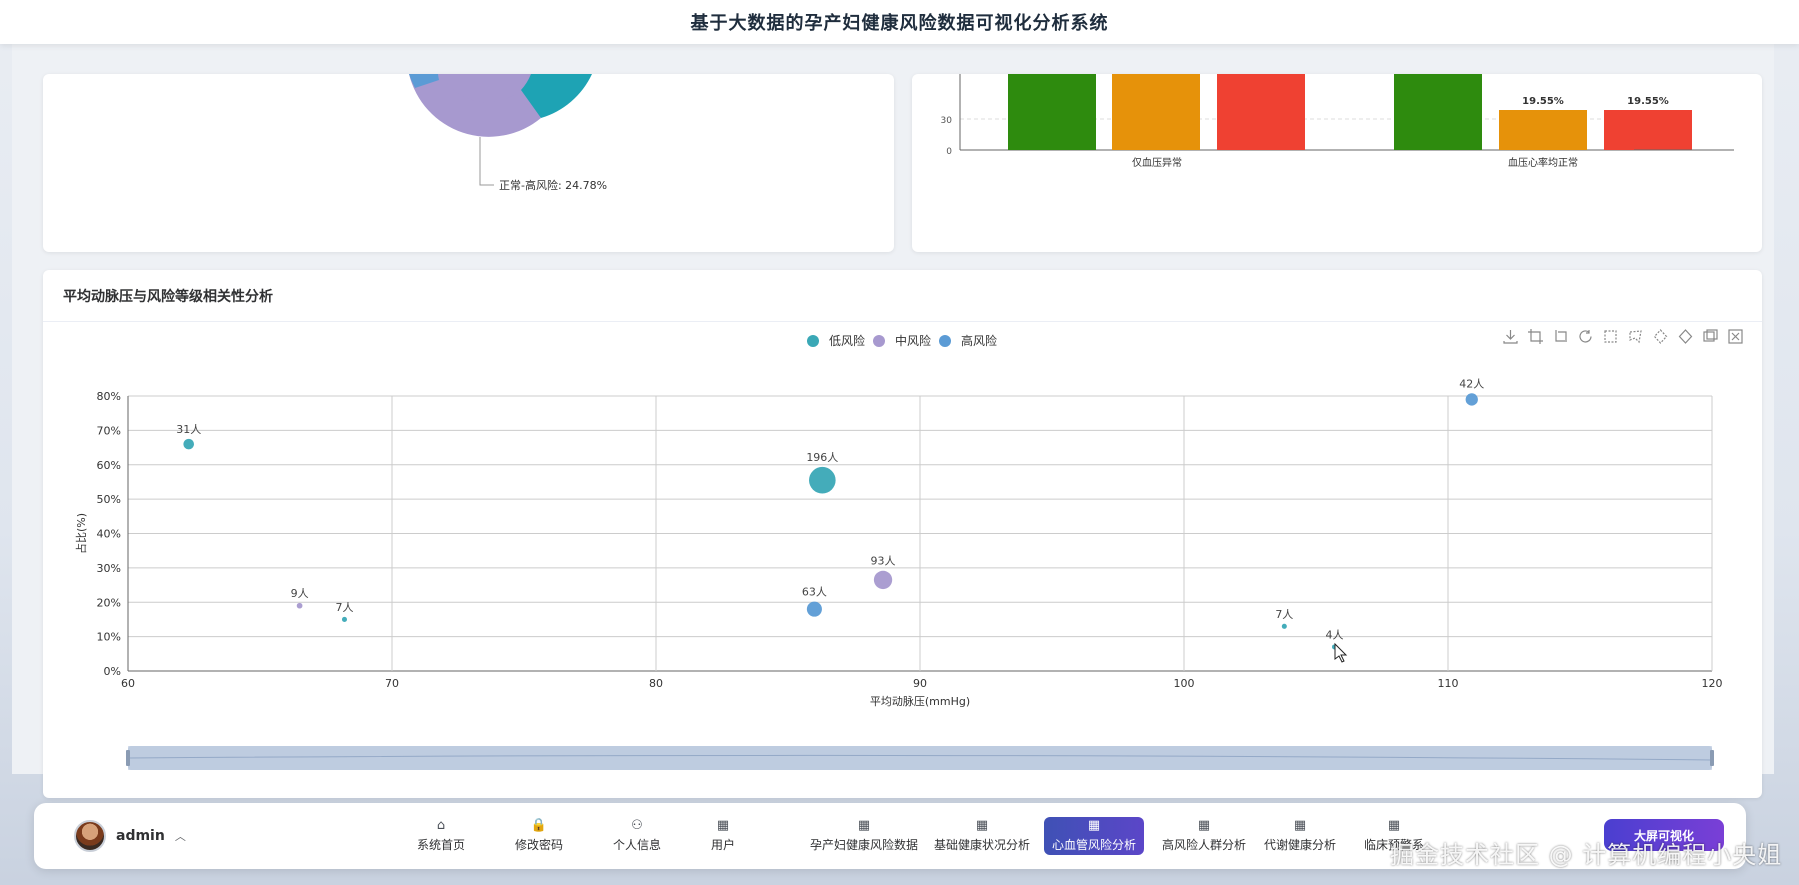 This screenshot has height=885, width=1799. I want to click on scatter-point-label: 31人, so click(188, 429).